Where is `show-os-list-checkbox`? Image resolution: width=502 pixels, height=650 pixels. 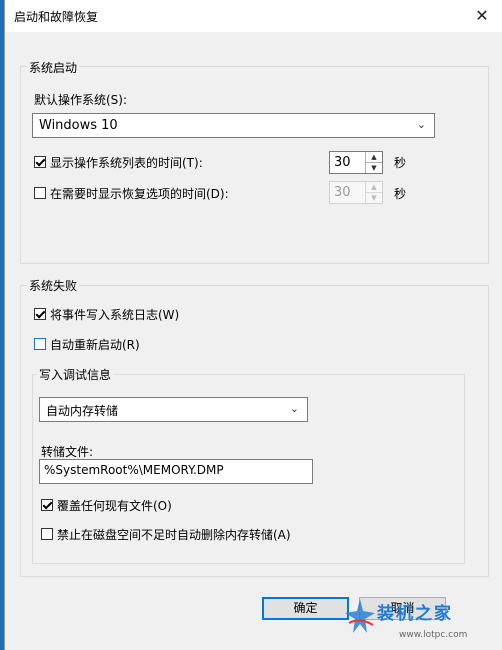 show-os-list-checkbox is located at coordinates (40, 162).